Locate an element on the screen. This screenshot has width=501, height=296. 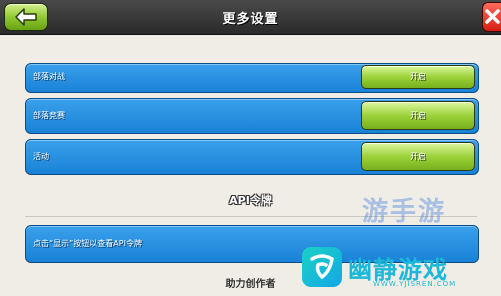
setting-label: 部落对战 is located at coordinates (49, 76).